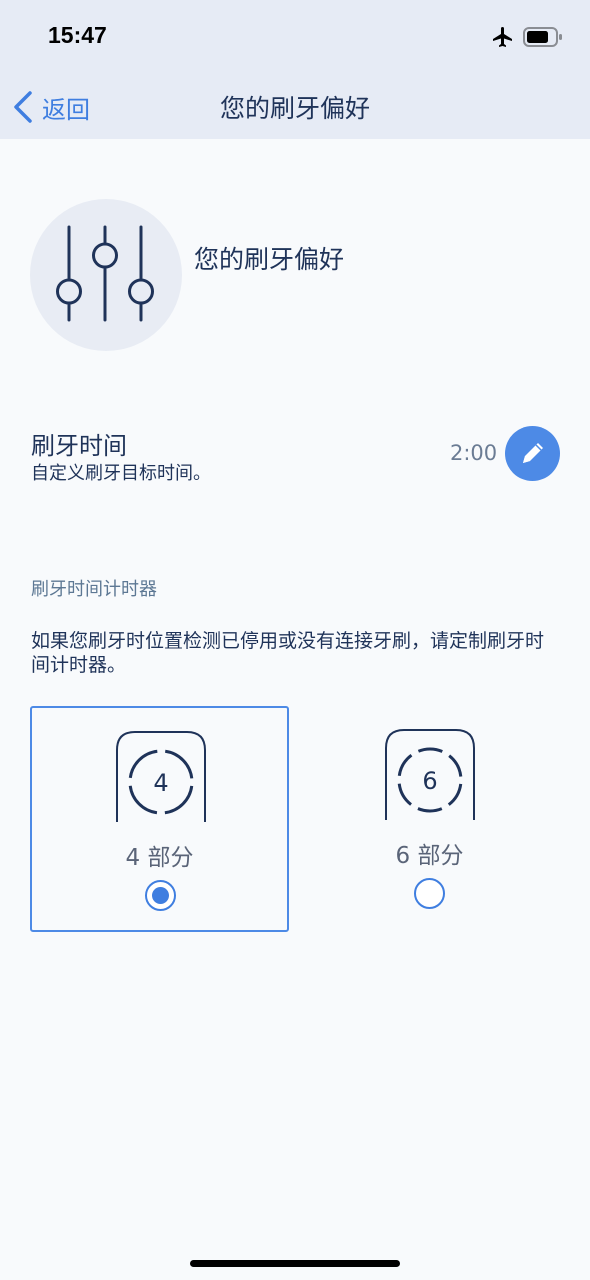  What do you see at coordinates (121, 473) in the screenshot?
I see `brushing-time-subtitle: 自定义刷牙目标时间。` at bounding box center [121, 473].